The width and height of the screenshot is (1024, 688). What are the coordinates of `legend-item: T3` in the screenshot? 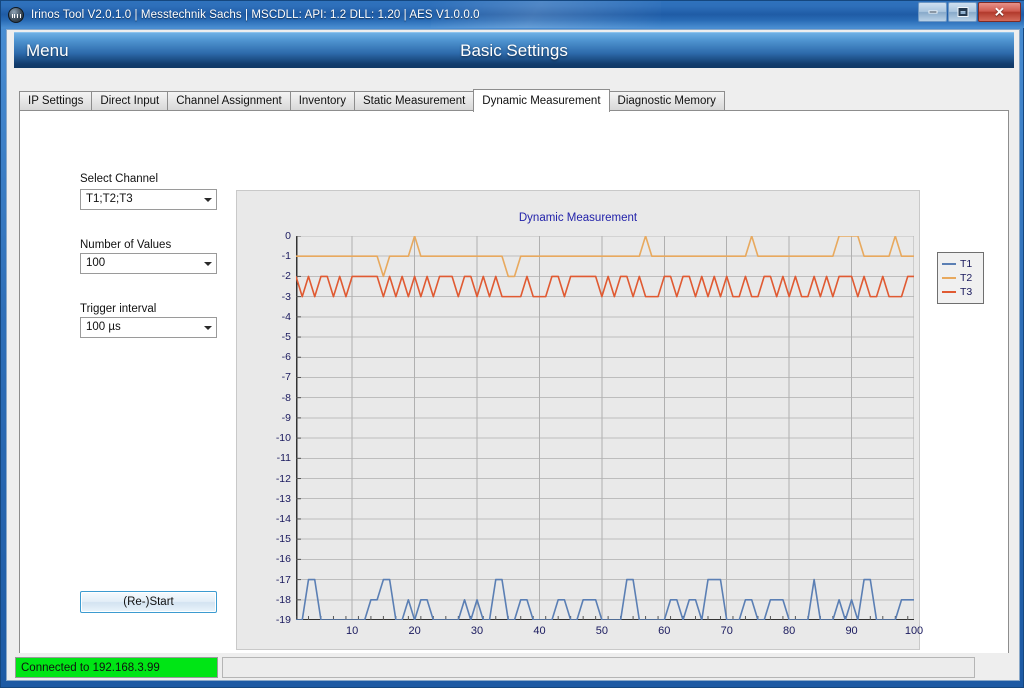 It's located at (960, 292).